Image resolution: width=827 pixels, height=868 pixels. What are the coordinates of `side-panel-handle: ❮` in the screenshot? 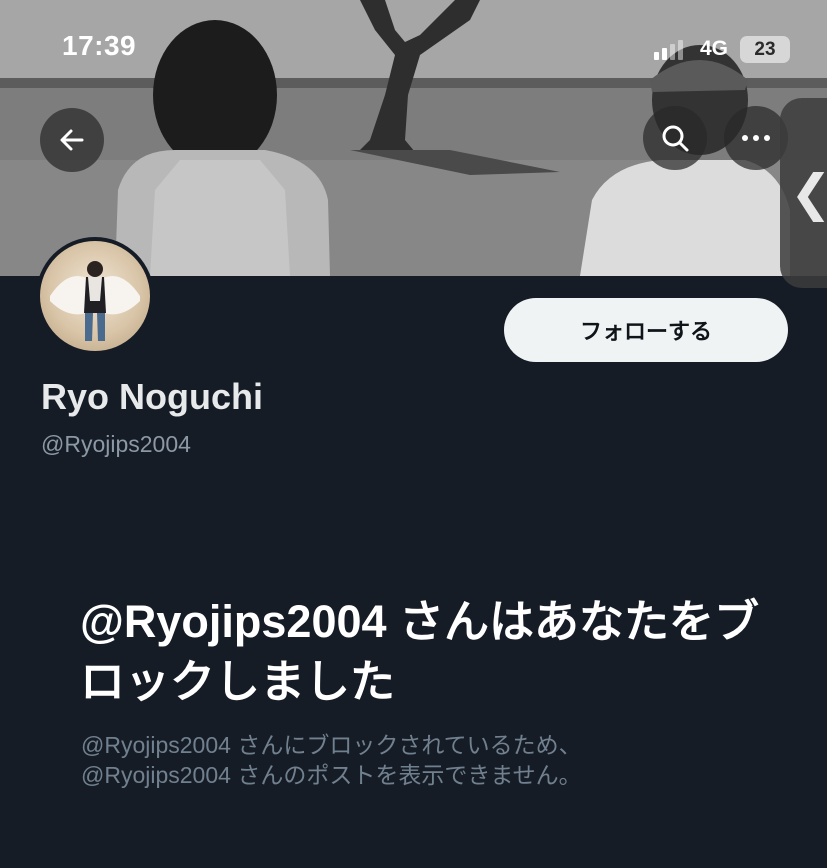 It's located at (803, 193).